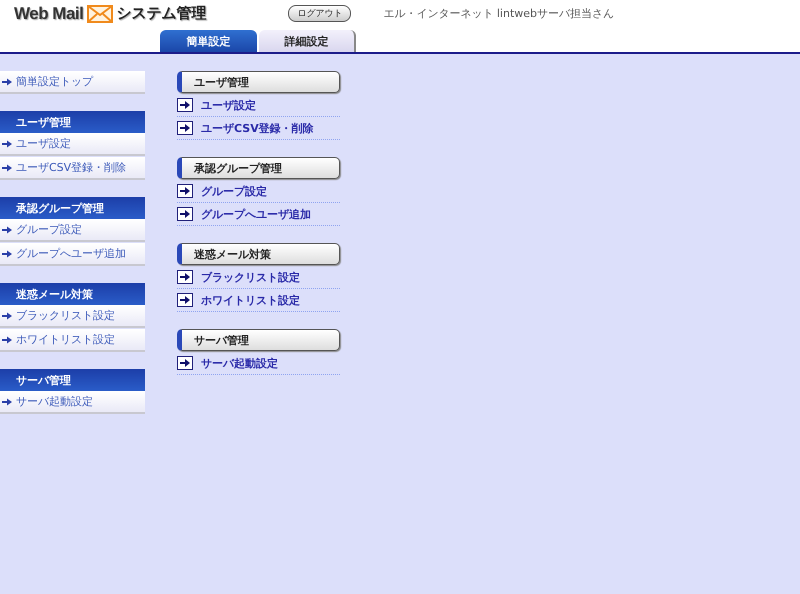 This screenshot has height=594, width=800. What do you see at coordinates (258, 105) in the screenshot?
I see `menu-link: ユーザ設定` at bounding box center [258, 105].